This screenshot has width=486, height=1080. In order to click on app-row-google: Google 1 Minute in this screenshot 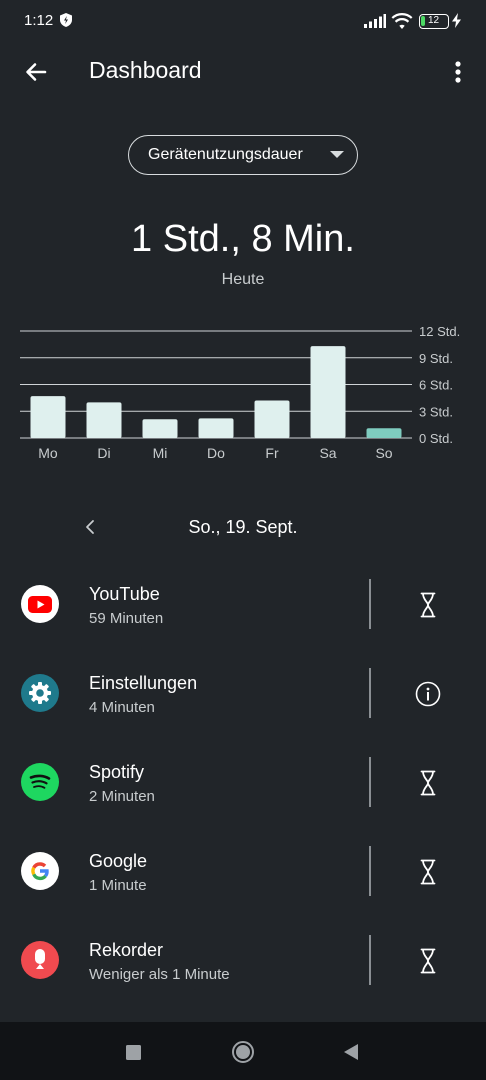, I will do `click(243, 870)`.